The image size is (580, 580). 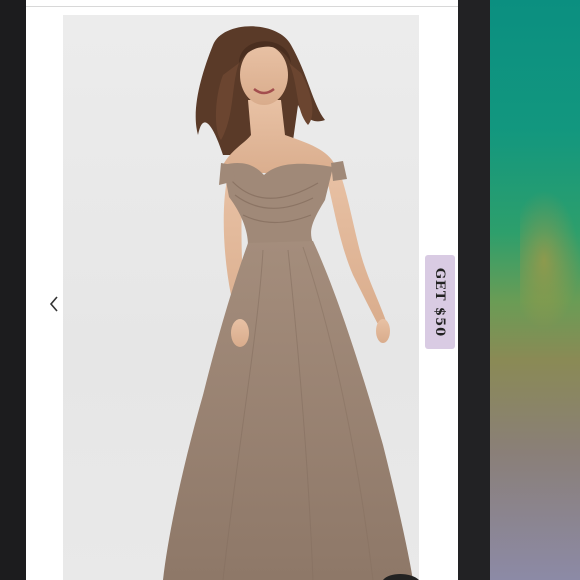 I want to click on previous-image-button, so click(x=54, y=304).